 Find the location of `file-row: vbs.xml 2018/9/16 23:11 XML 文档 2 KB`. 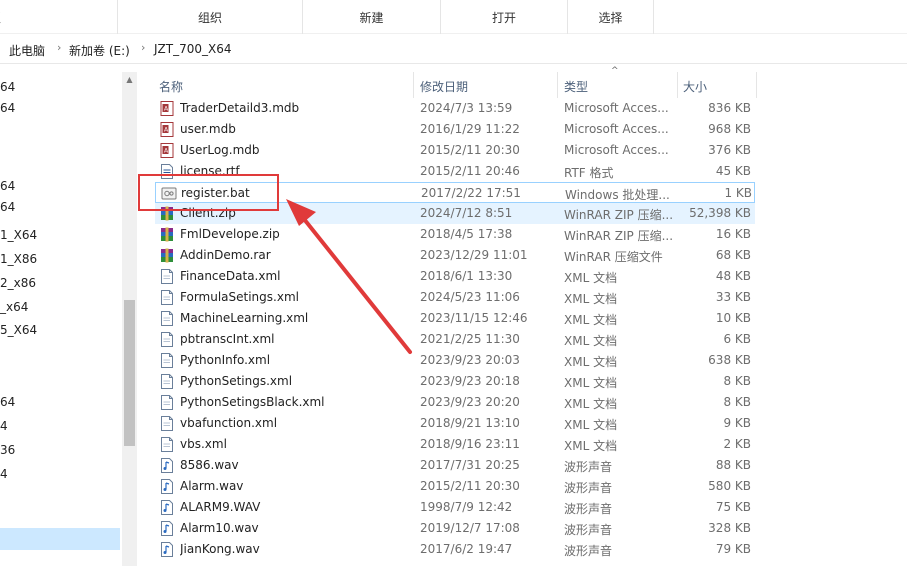

file-row: vbs.xml 2018/9/16 23:11 XML 文档 2 KB is located at coordinates (455, 444).